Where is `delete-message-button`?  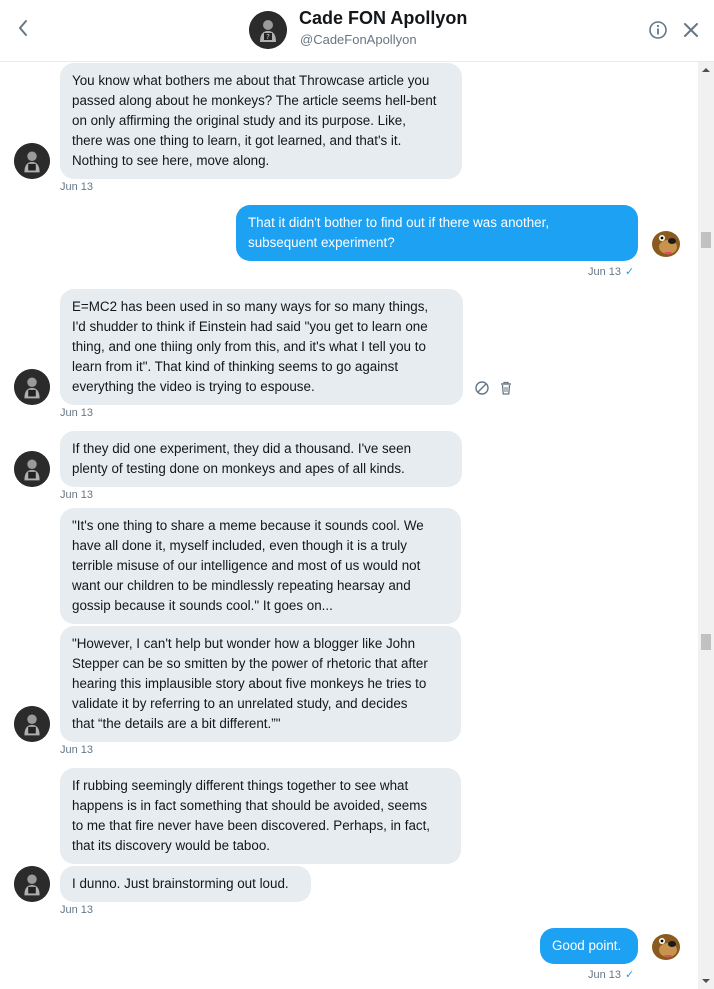
delete-message-button is located at coordinates (506, 388).